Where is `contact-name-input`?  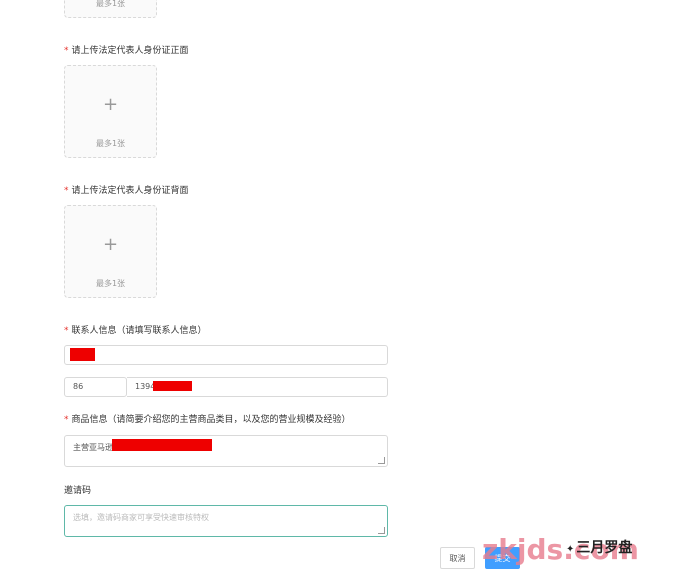 contact-name-input is located at coordinates (226, 355).